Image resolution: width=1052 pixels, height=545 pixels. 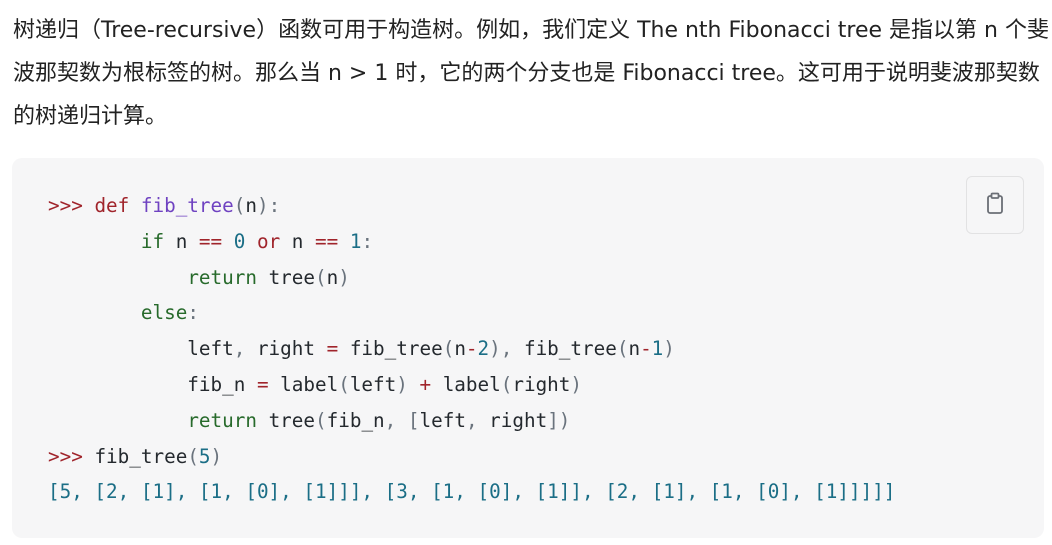 I want to click on code-line: return tree(fib_n, [left, right]), so click(x=309, y=420).